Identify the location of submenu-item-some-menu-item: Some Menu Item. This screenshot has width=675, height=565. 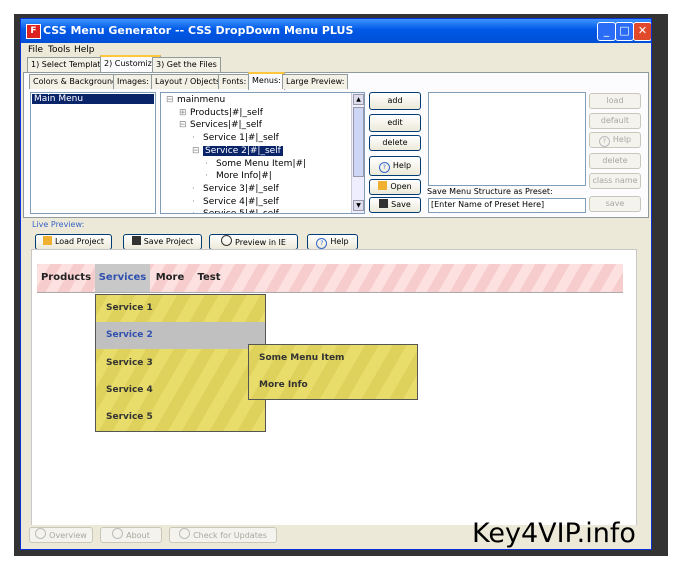
(333, 358).